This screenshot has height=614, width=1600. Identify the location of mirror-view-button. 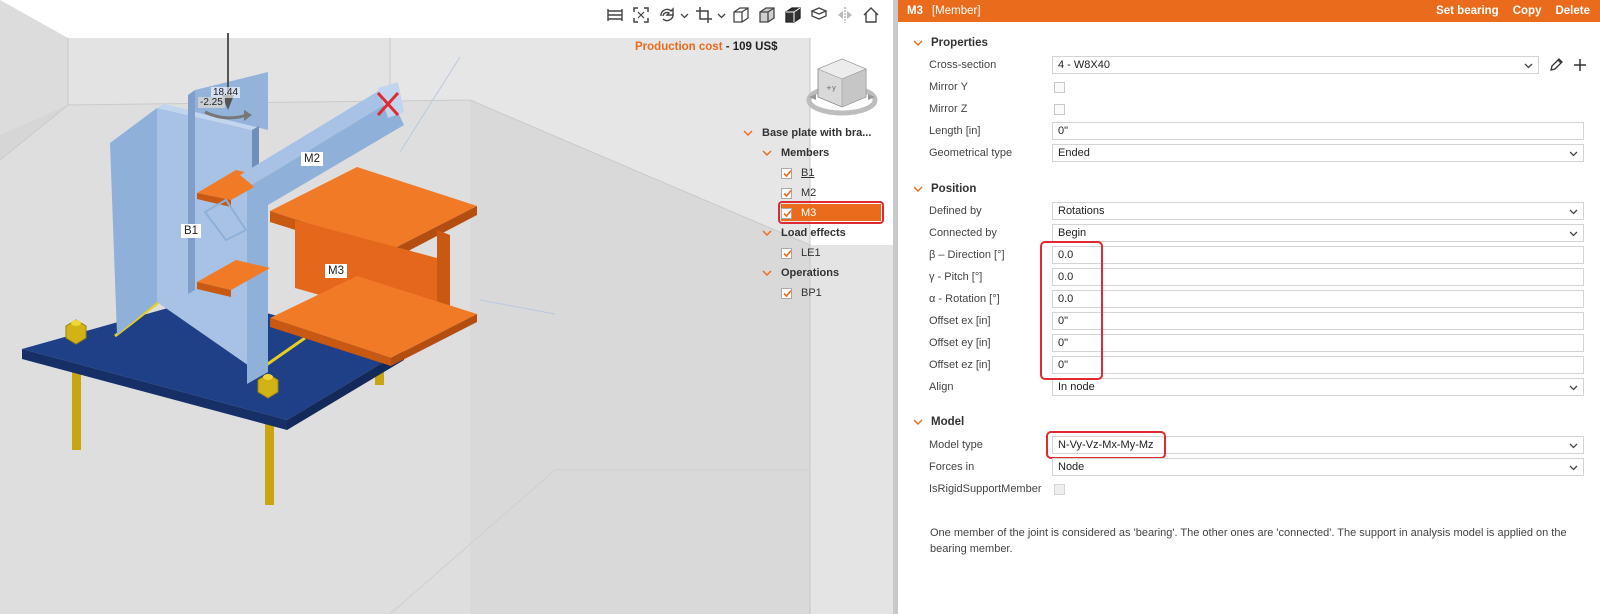
(845, 15).